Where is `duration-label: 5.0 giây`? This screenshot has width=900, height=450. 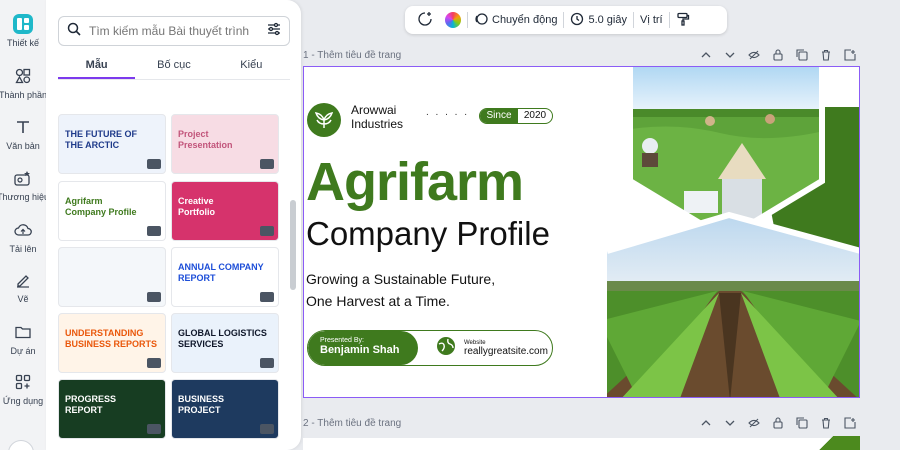 duration-label: 5.0 giây is located at coordinates (607, 20).